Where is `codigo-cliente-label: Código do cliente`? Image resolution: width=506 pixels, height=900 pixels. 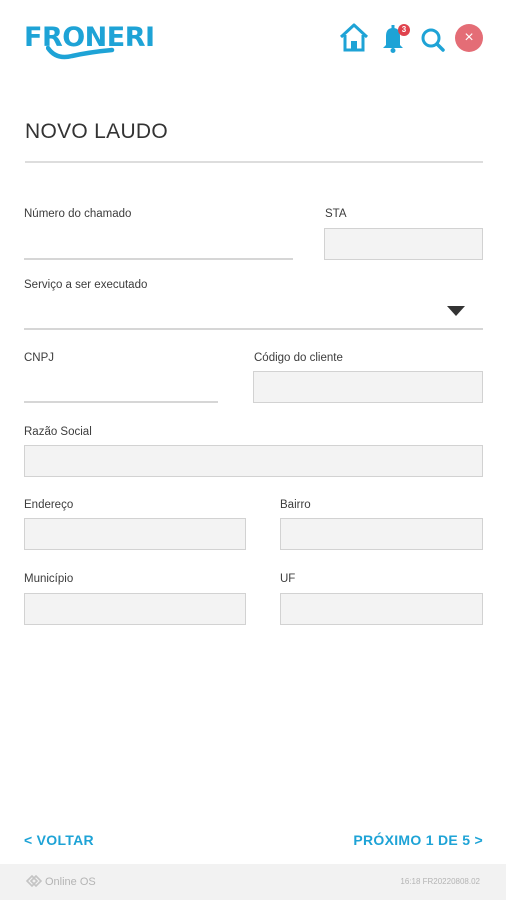 codigo-cliente-label: Código do cliente is located at coordinates (298, 358).